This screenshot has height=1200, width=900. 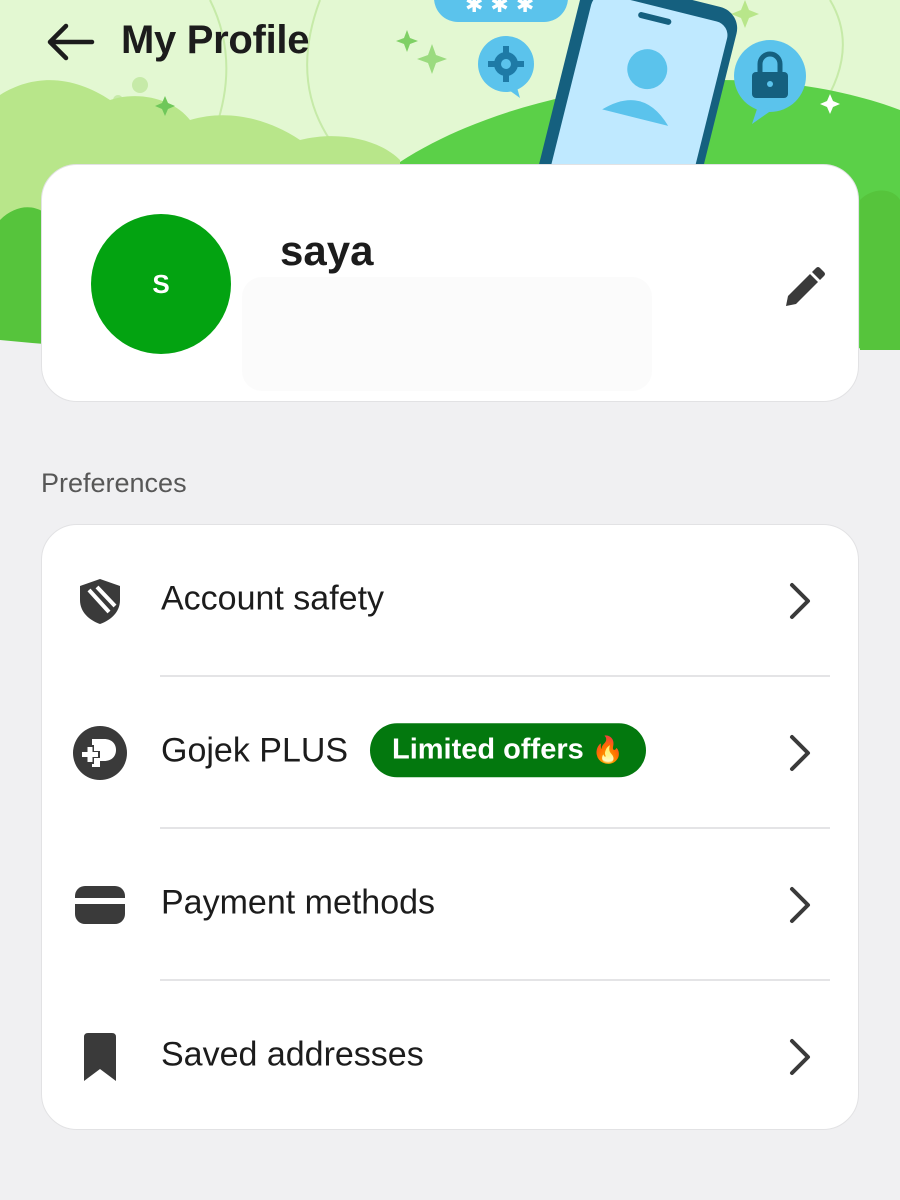 I want to click on fire-icon: 🔥, so click(x=608, y=749).